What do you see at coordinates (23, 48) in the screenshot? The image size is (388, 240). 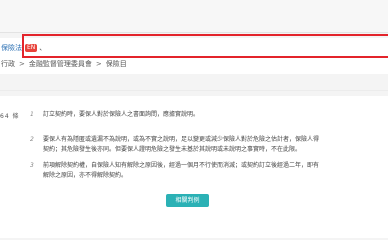 I see `law-title: 保險法 EN、` at bounding box center [23, 48].